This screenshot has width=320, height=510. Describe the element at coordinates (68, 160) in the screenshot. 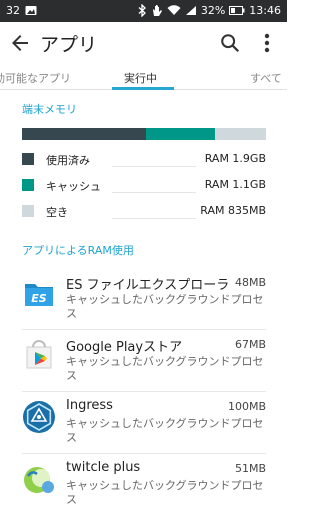

I see `legend-label: 使用済み` at that location.